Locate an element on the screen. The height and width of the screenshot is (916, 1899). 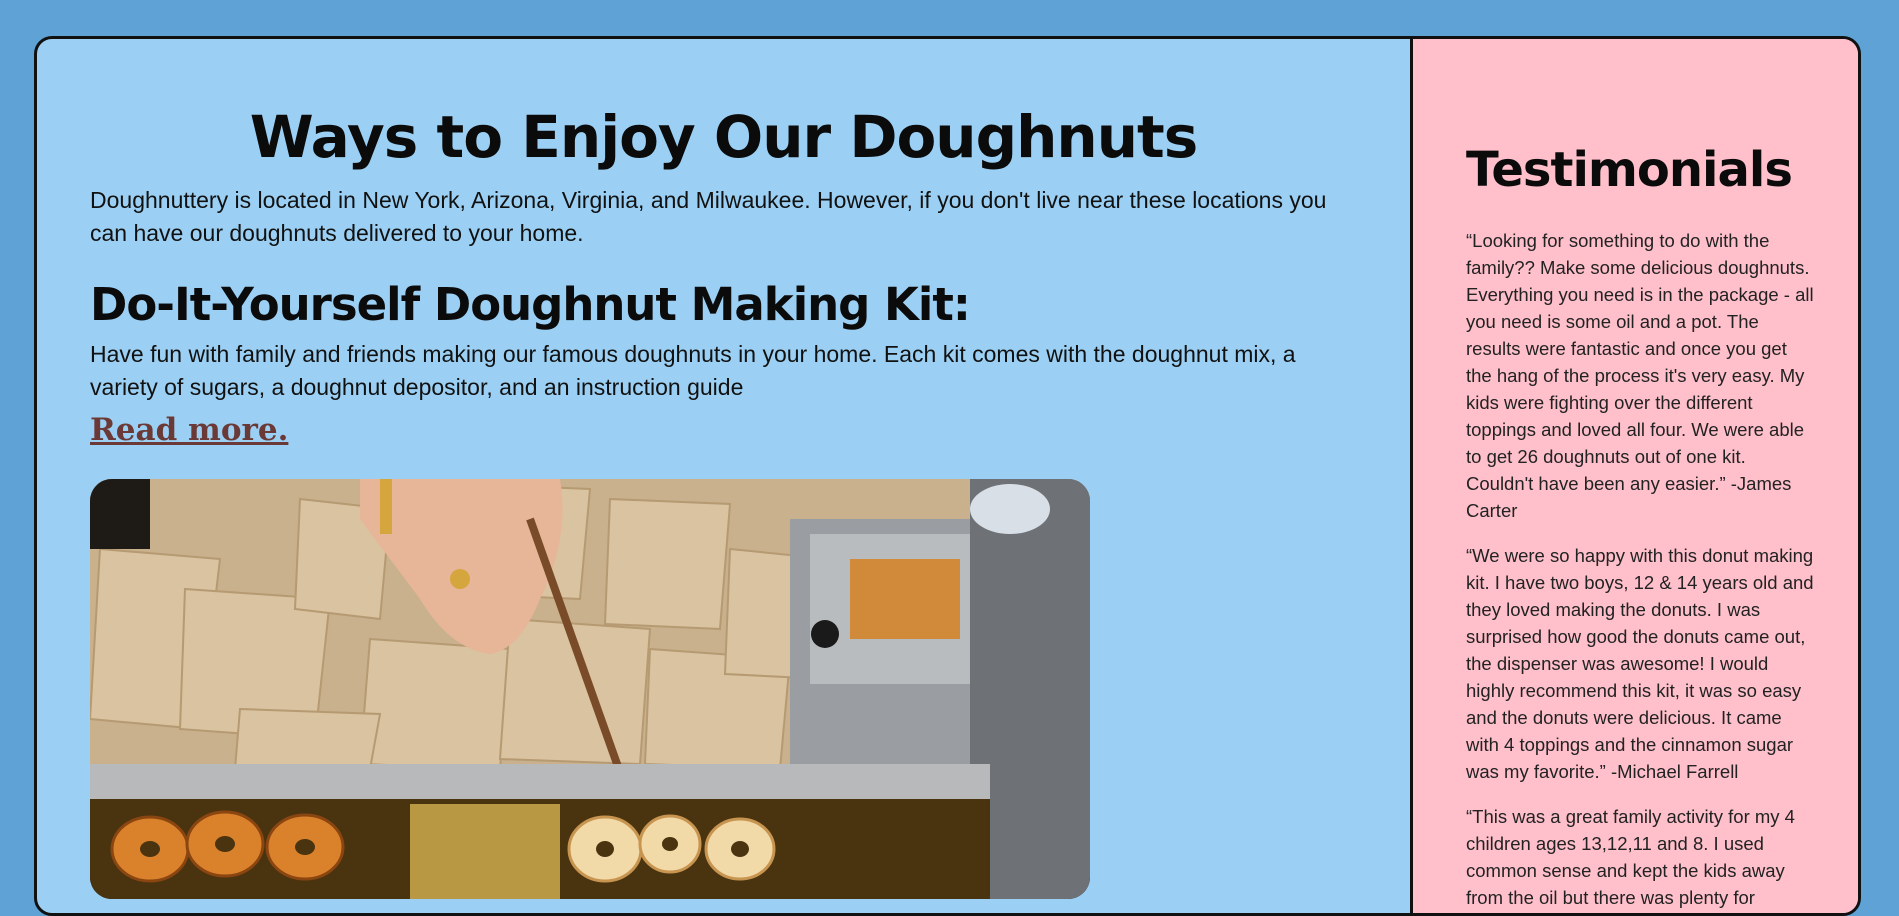
read-more-link: Read more. is located at coordinates (189, 430).